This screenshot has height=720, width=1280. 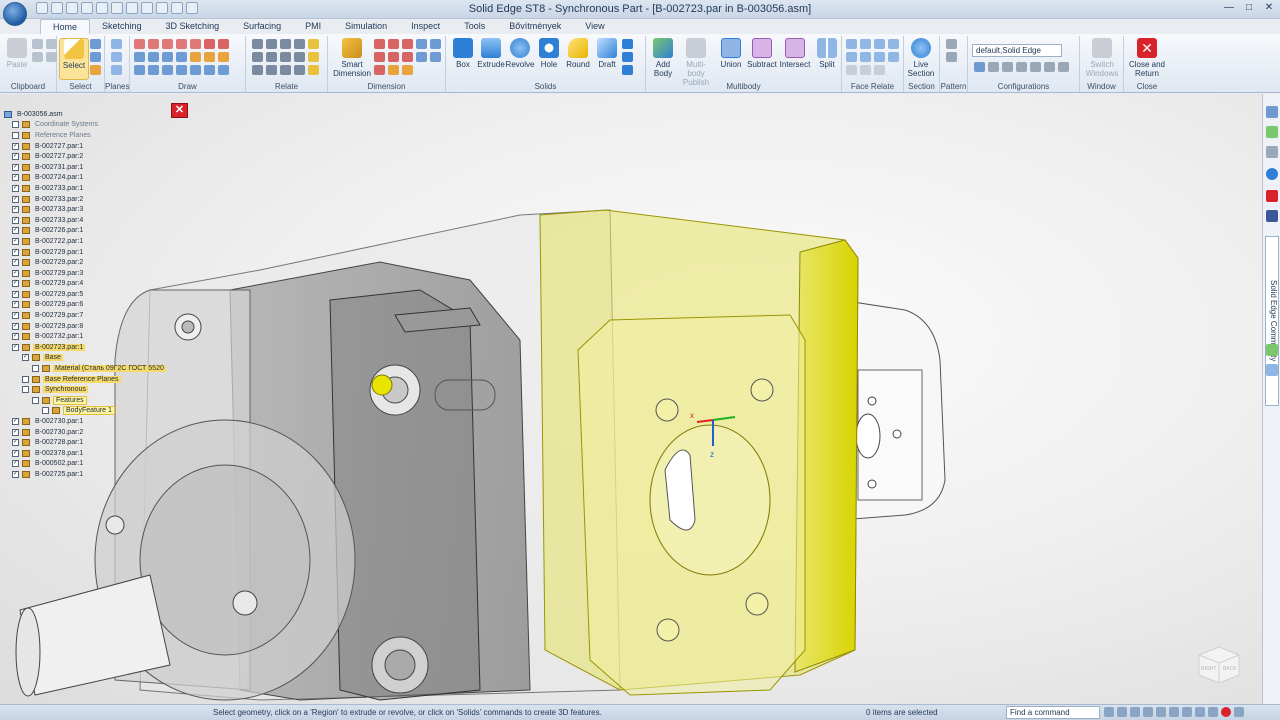 I want to click on tab-pmi: PMI, so click(x=313, y=26).